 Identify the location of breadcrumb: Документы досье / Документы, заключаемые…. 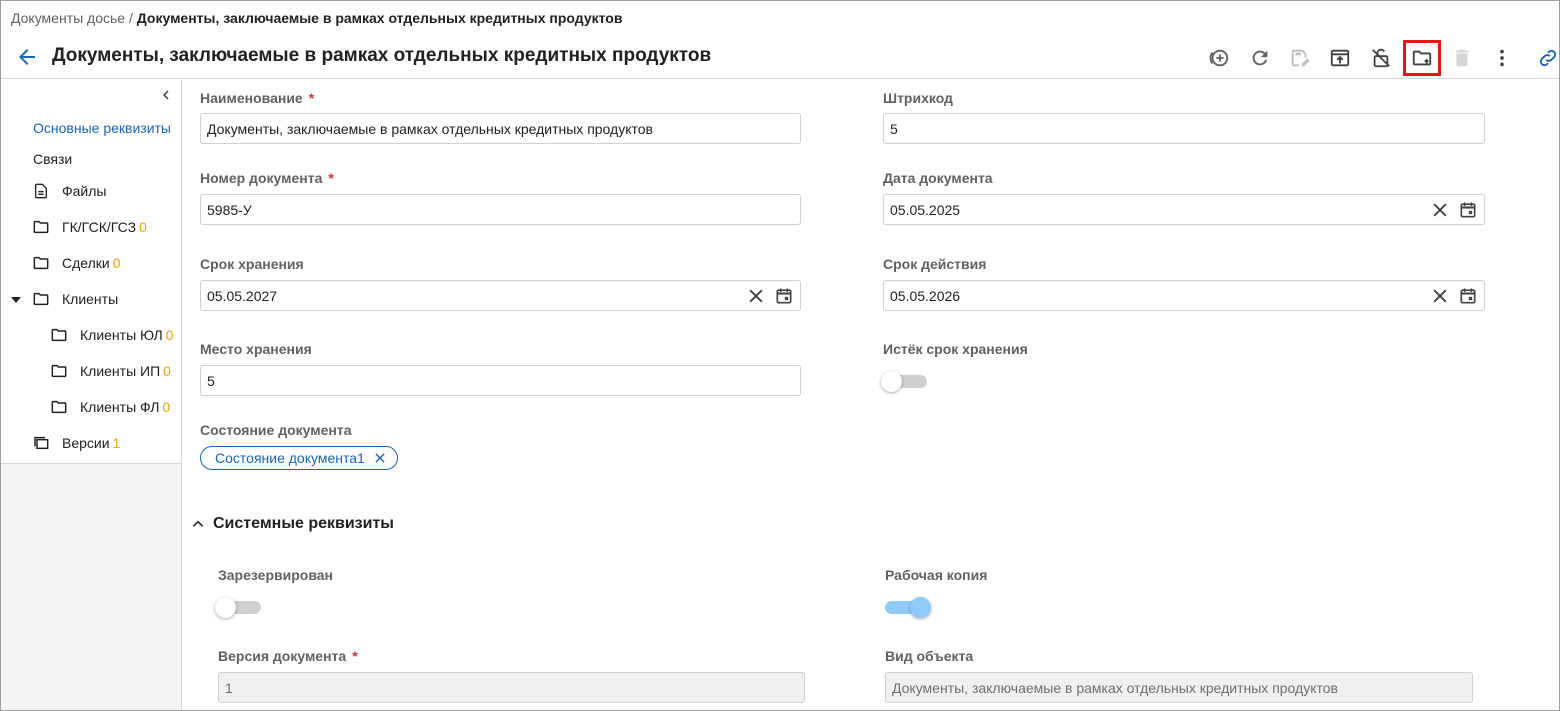
(316, 18).